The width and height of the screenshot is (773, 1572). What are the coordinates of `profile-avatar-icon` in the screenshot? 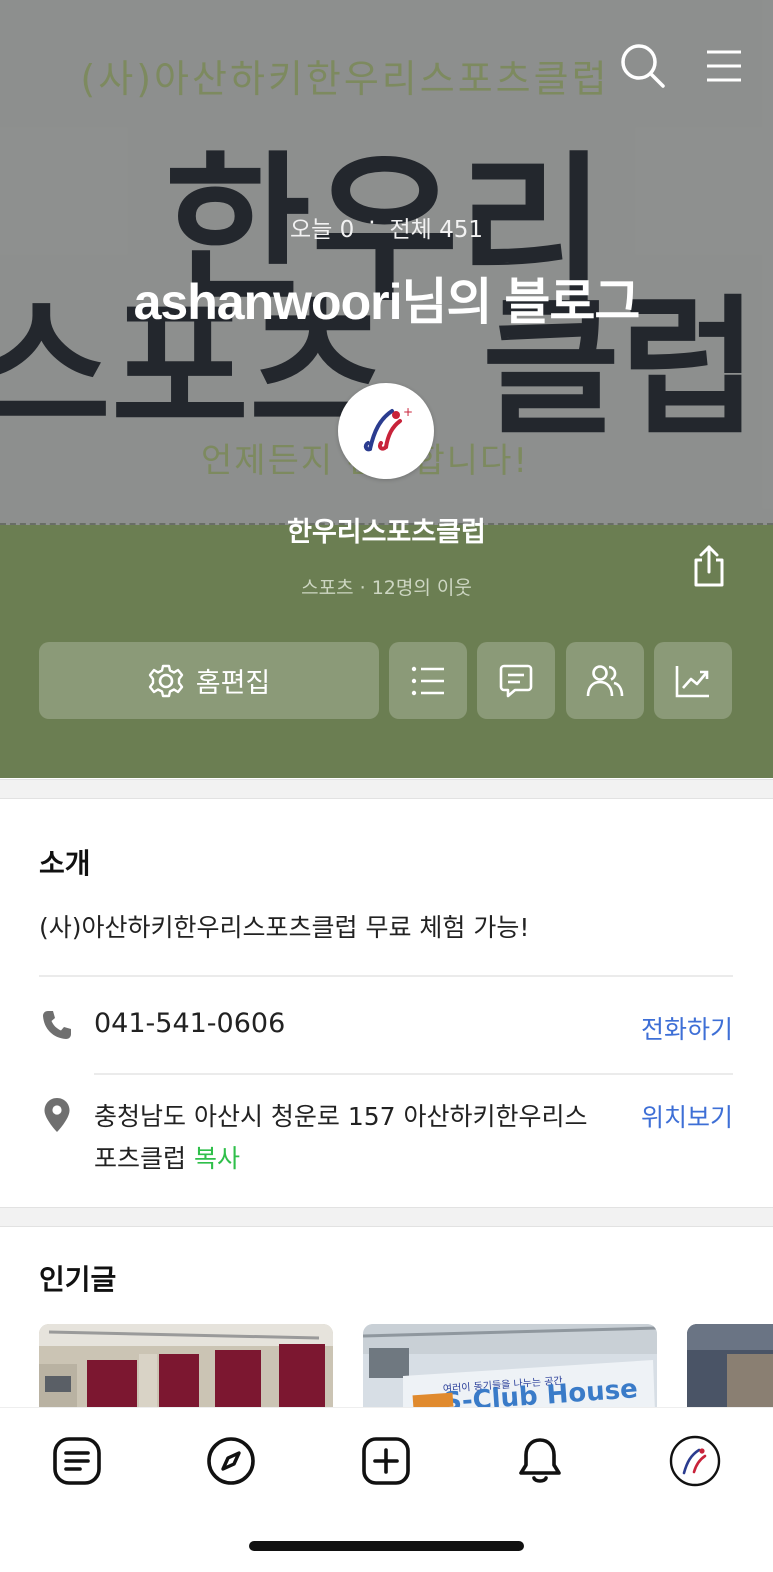 It's located at (695, 1461).